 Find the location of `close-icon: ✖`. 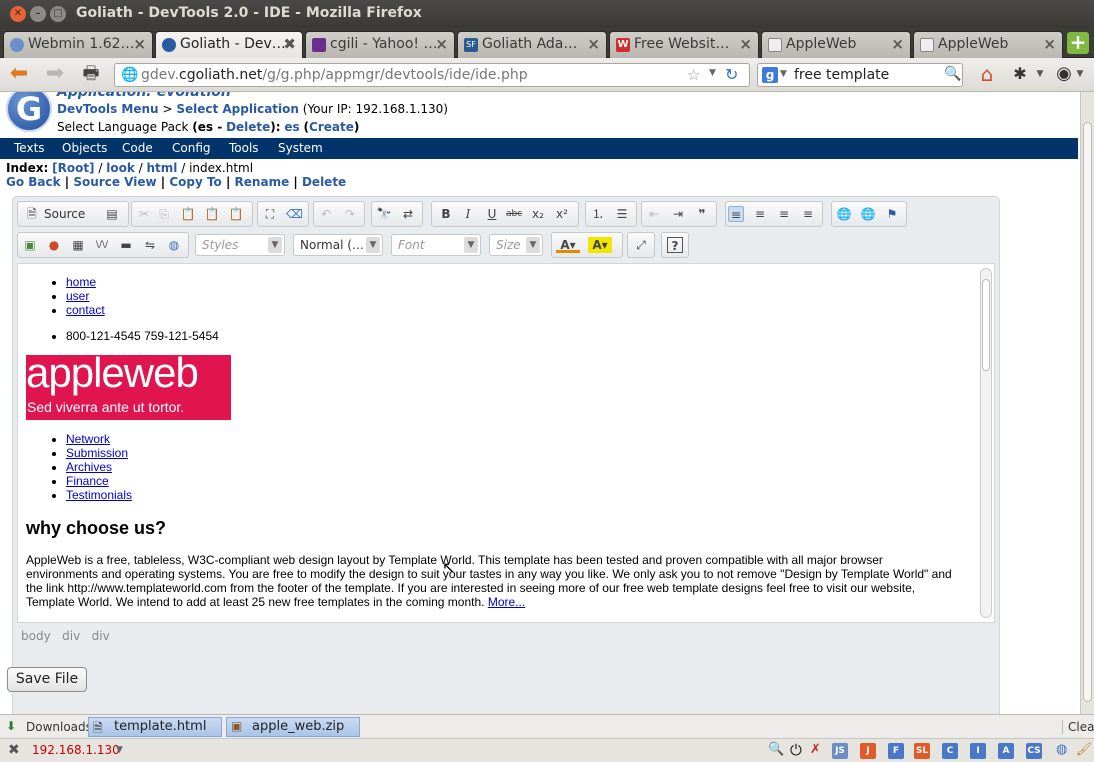

close-icon: ✖ is located at coordinates (14, 750).